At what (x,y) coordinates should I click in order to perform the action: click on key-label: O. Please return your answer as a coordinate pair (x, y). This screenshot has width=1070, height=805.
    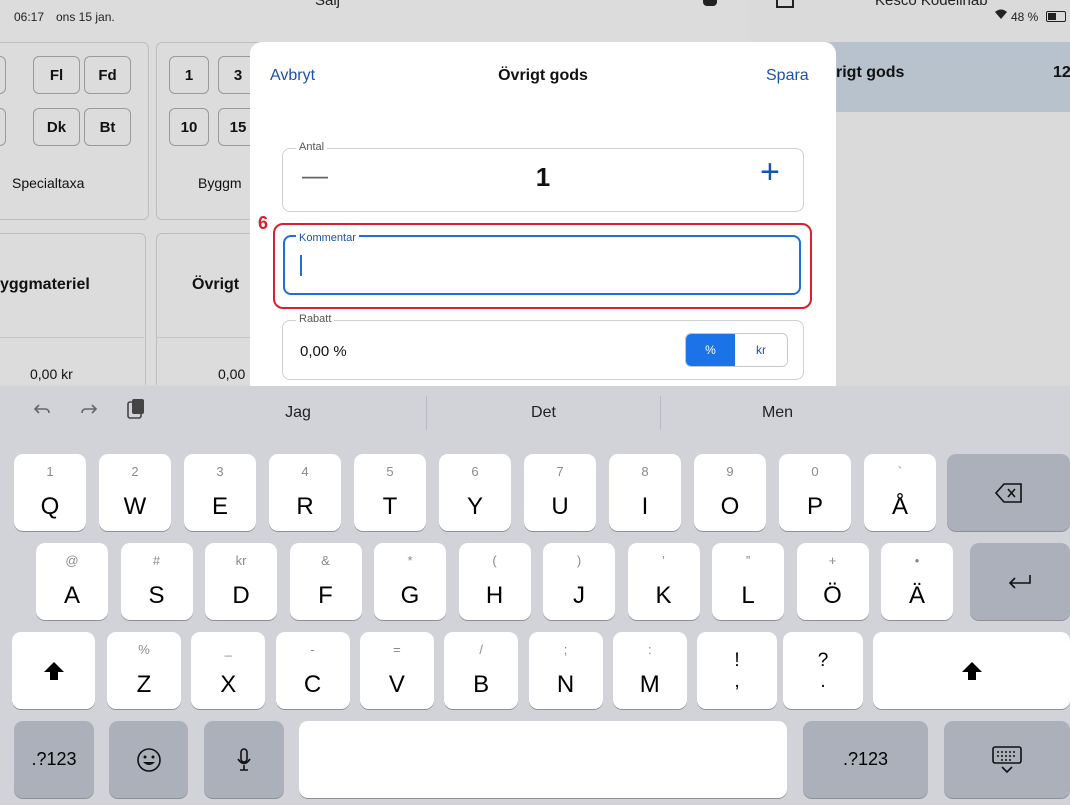
    Looking at the image, I should click on (730, 506).